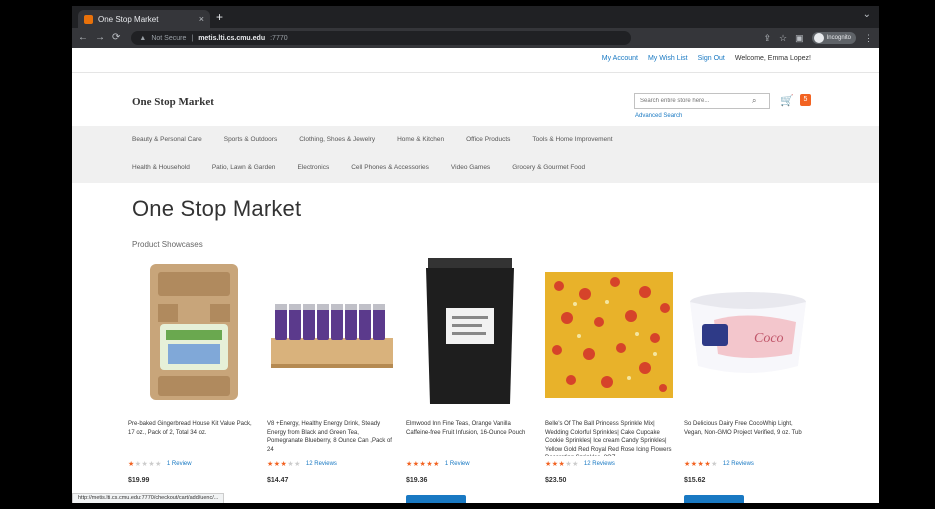 This screenshot has width=935, height=509. I want to click on category-patio: Patio, Lawn & Garden, so click(244, 167).